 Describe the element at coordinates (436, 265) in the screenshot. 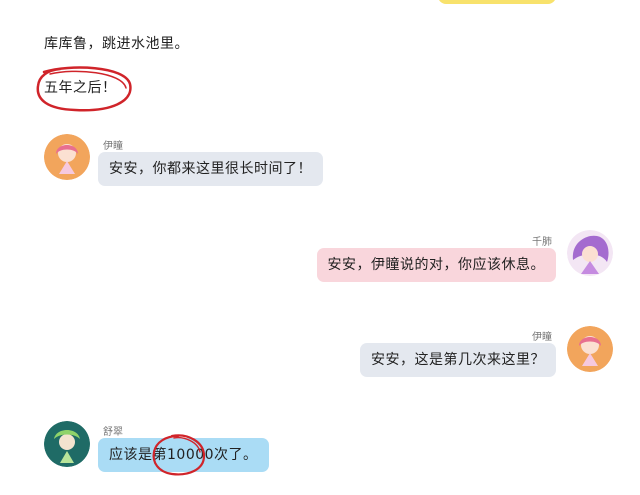

I see `message-bubble: 安安，伊瞳说的对，你应该休息。` at that location.